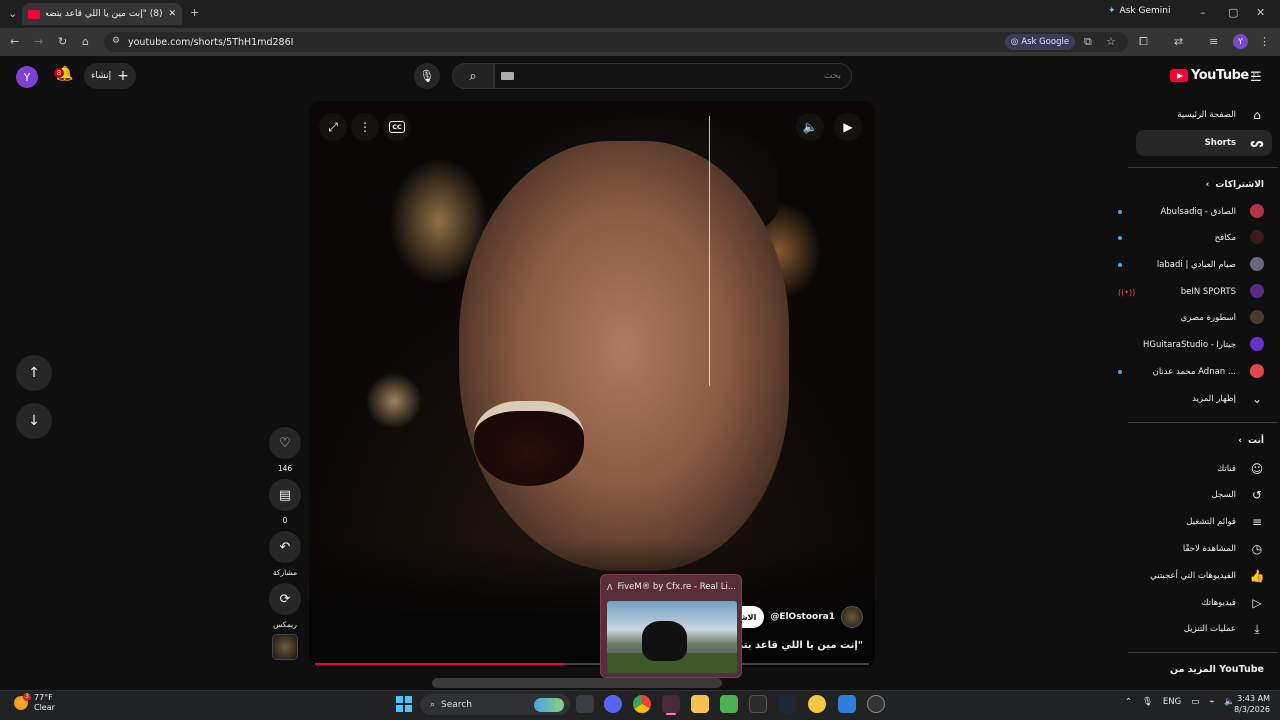 This screenshot has height=720, width=1280. I want to click on obs-icon, so click(876, 704).